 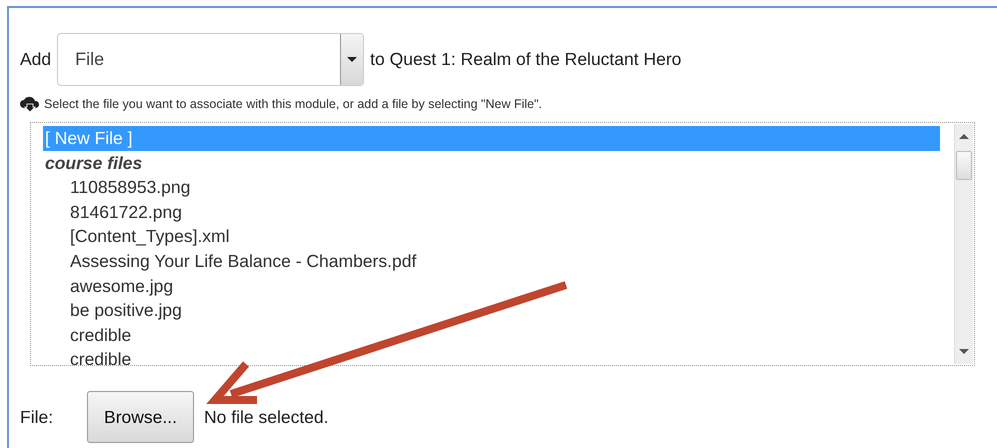 What do you see at coordinates (37, 417) in the screenshot?
I see `file-label: File:` at bounding box center [37, 417].